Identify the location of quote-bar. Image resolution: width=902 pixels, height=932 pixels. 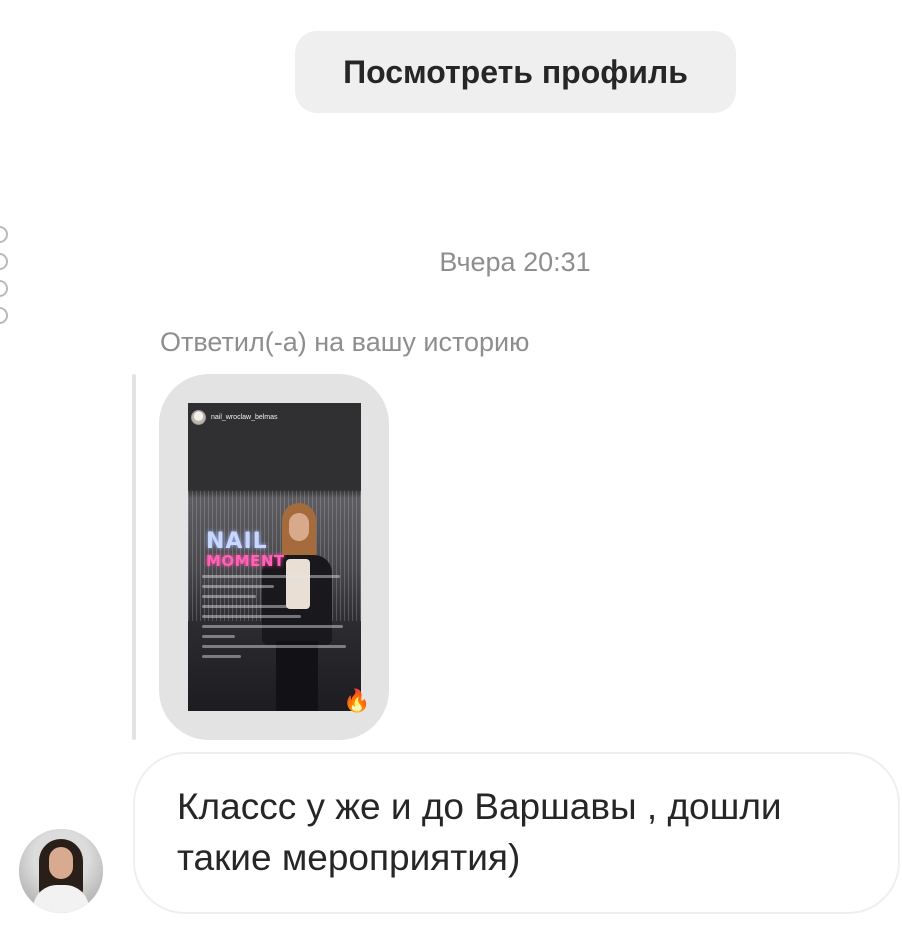
(134, 557).